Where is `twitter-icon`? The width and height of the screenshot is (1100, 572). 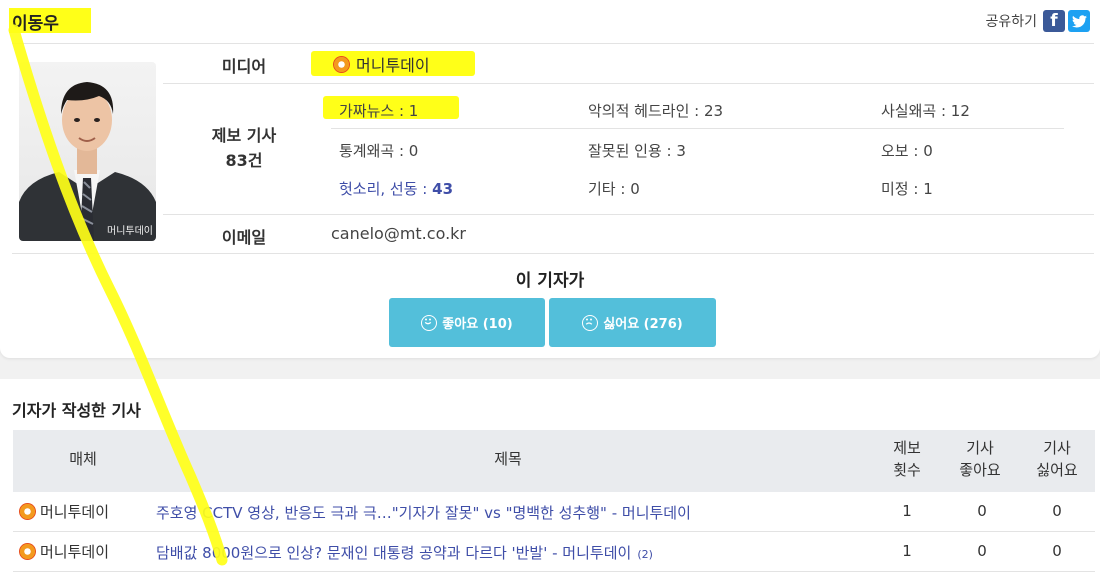 twitter-icon is located at coordinates (1079, 21).